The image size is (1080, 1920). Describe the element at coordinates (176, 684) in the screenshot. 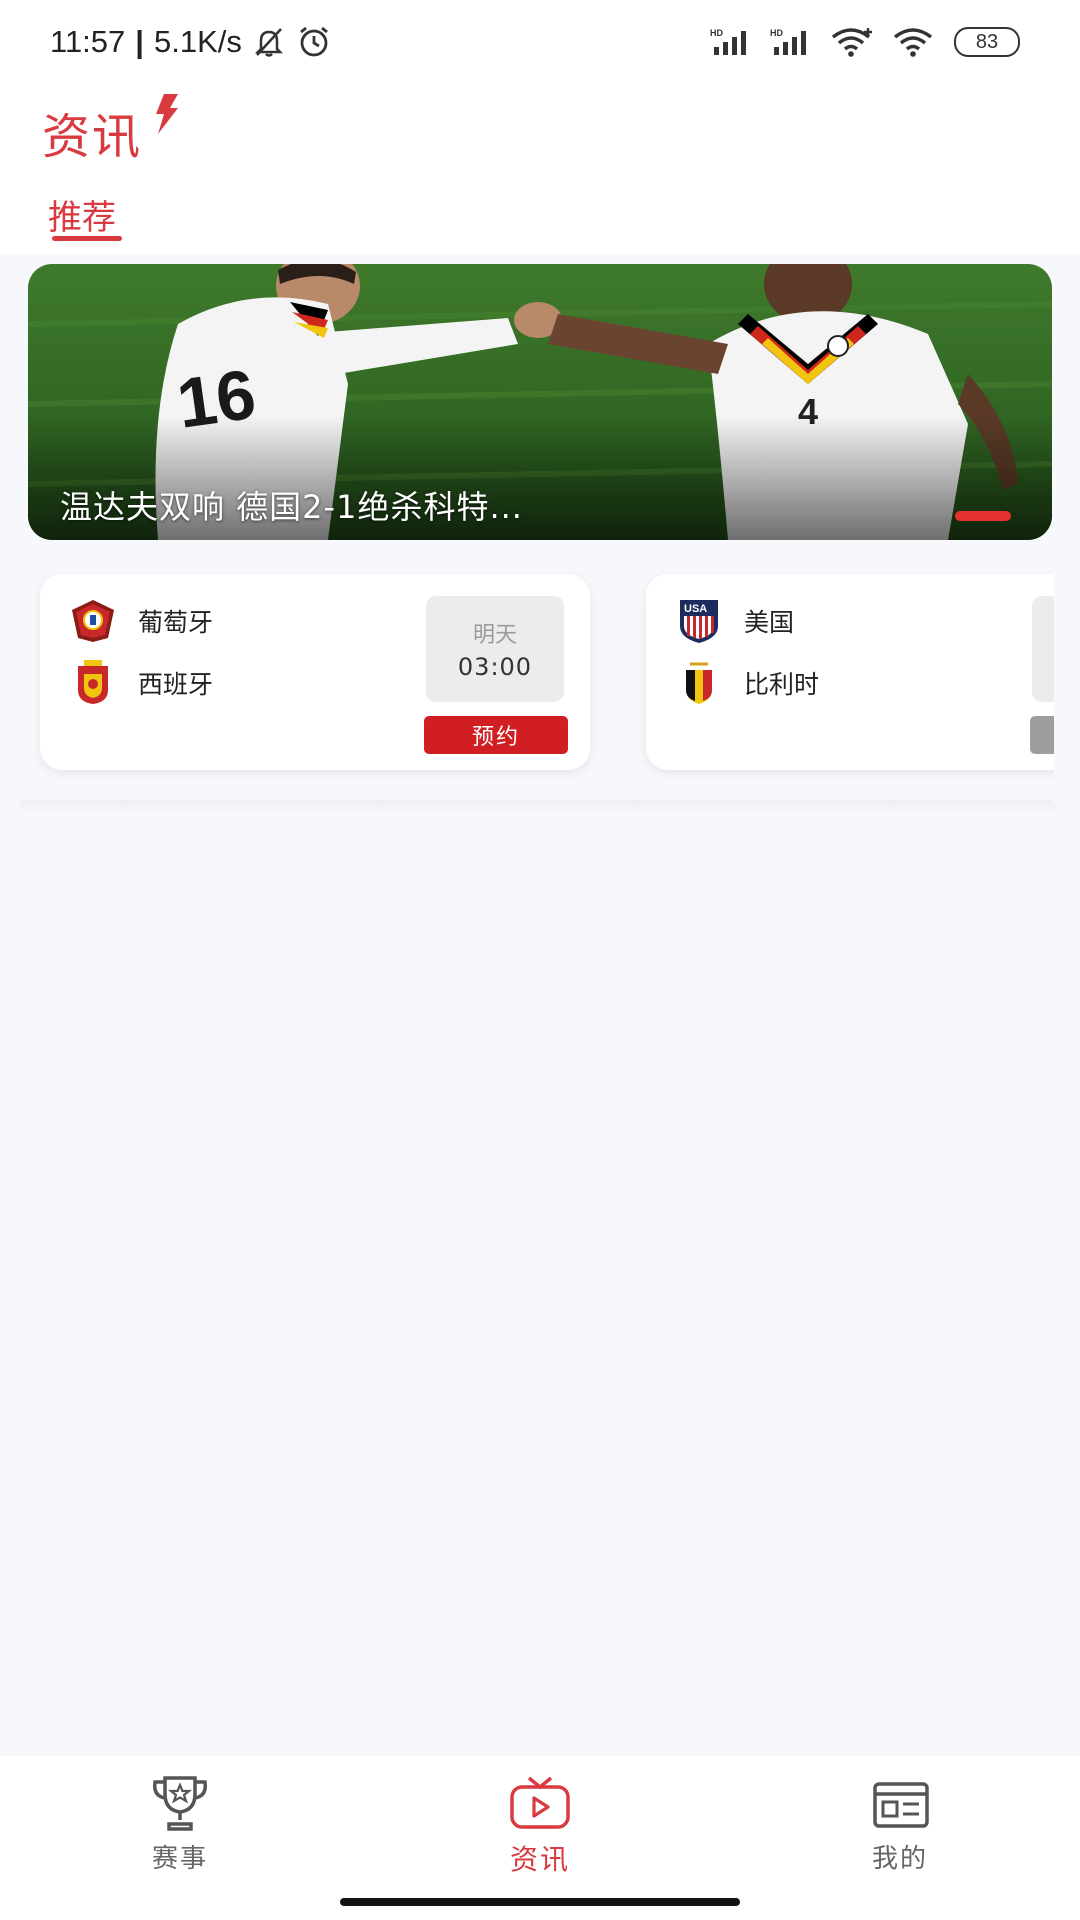

I see `away-team-name: 西班牙` at that location.